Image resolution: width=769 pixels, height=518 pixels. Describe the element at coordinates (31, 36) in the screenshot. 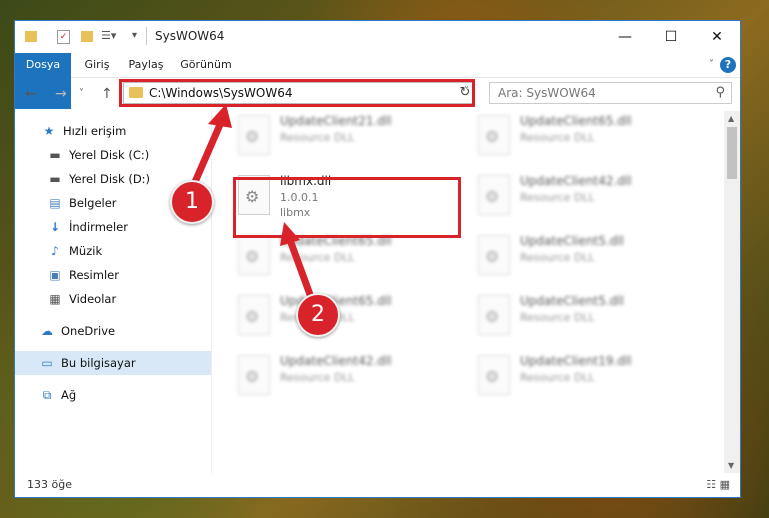

I see `folder-icon` at that location.